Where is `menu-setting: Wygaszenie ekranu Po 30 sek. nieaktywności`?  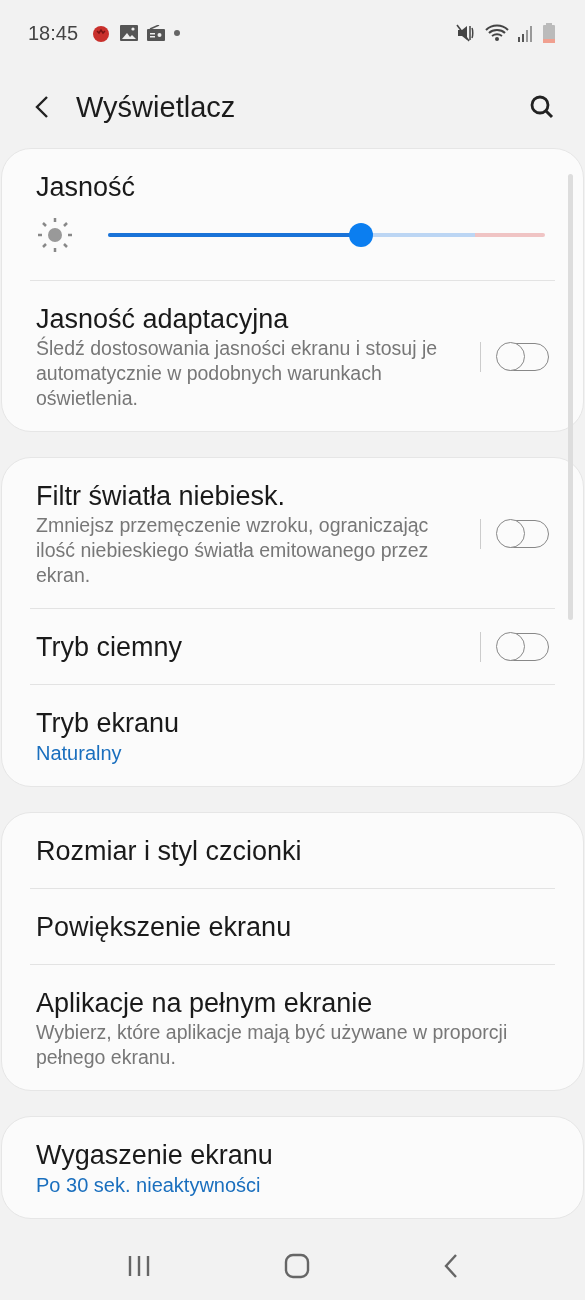
menu-setting: Wygaszenie ekranu Po 30 sek. nieaktywności is located at coordinates (292, 1167).